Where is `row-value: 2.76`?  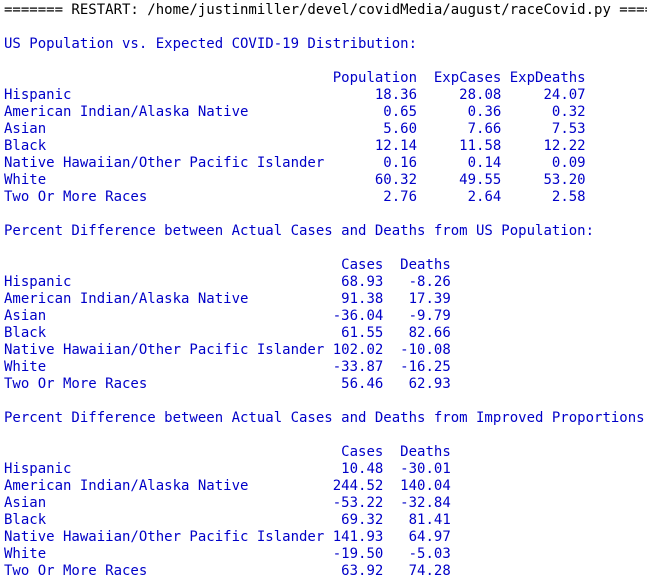 row-value: 2.76 is located at coordinates (371, 197).